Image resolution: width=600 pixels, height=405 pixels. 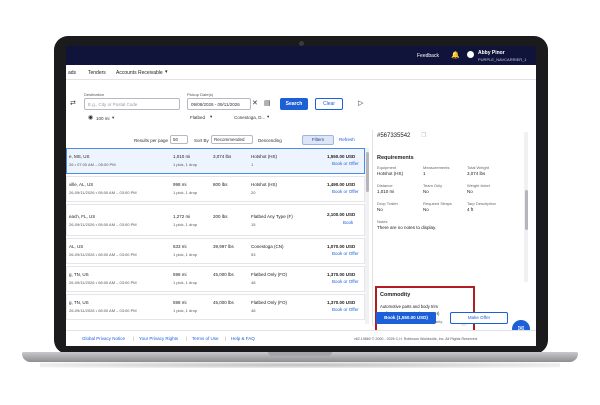 What do you see at coordinates (470, 209) in the screenshot?
I see `tarp-description-value: 4 ft` at bounding box center [470, 209].